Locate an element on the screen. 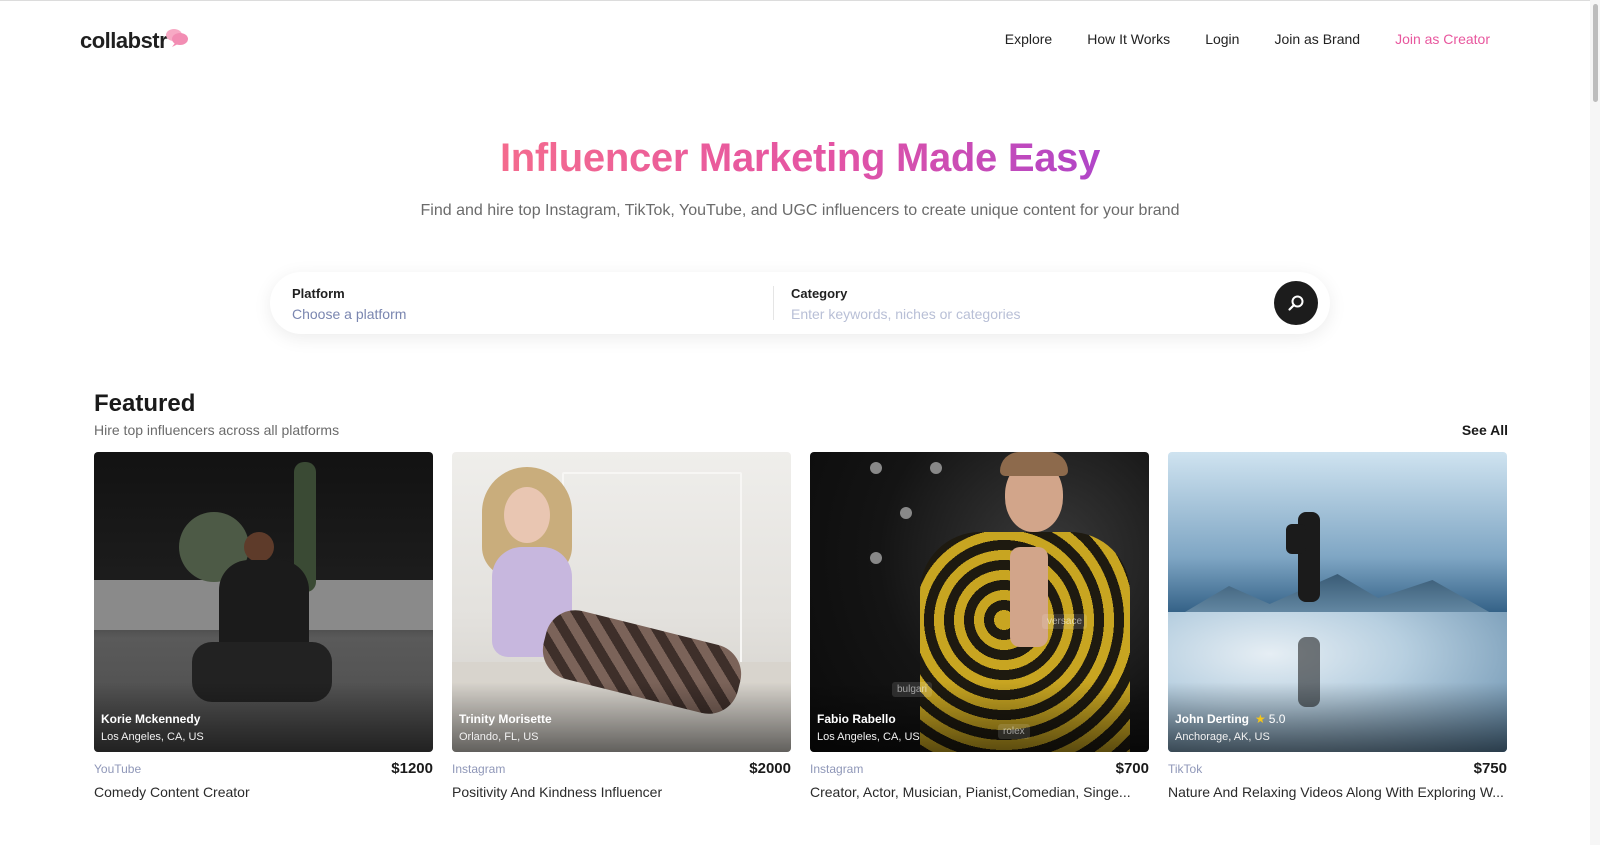 The width and height of the screenshot is (1600, 845). nav-how-it-works: How It Works is located at coordinates (1128, 39).